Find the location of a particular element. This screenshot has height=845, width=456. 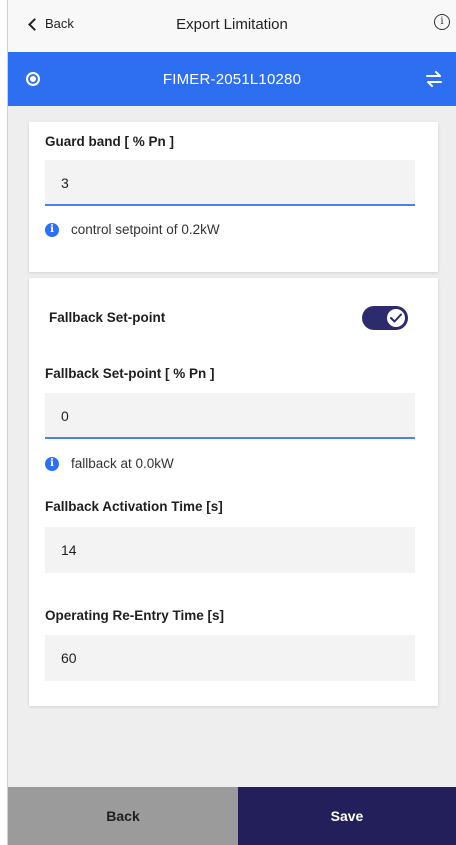

reentry-time-input: 60 is located at coordinates (230, 658).